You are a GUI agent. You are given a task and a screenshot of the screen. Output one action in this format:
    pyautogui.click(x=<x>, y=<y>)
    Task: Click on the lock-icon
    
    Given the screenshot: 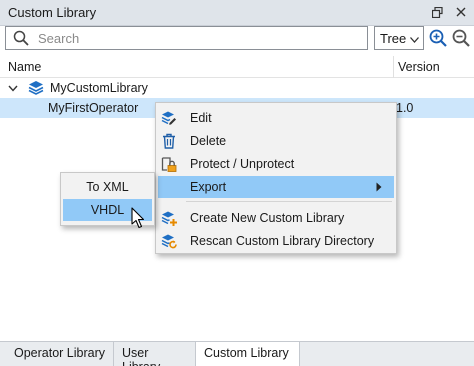 What is the action you would take?
    pyautogui.click(x=169, y=164)
    